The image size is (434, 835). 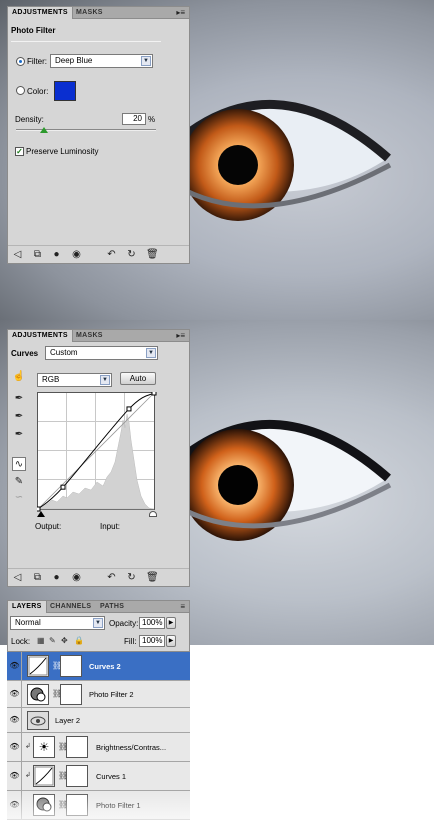 What do you see at coordinates (182, 606) in the screenshot?
I see `panel-menu-icon: ≡` at bounding box center [182, 606].